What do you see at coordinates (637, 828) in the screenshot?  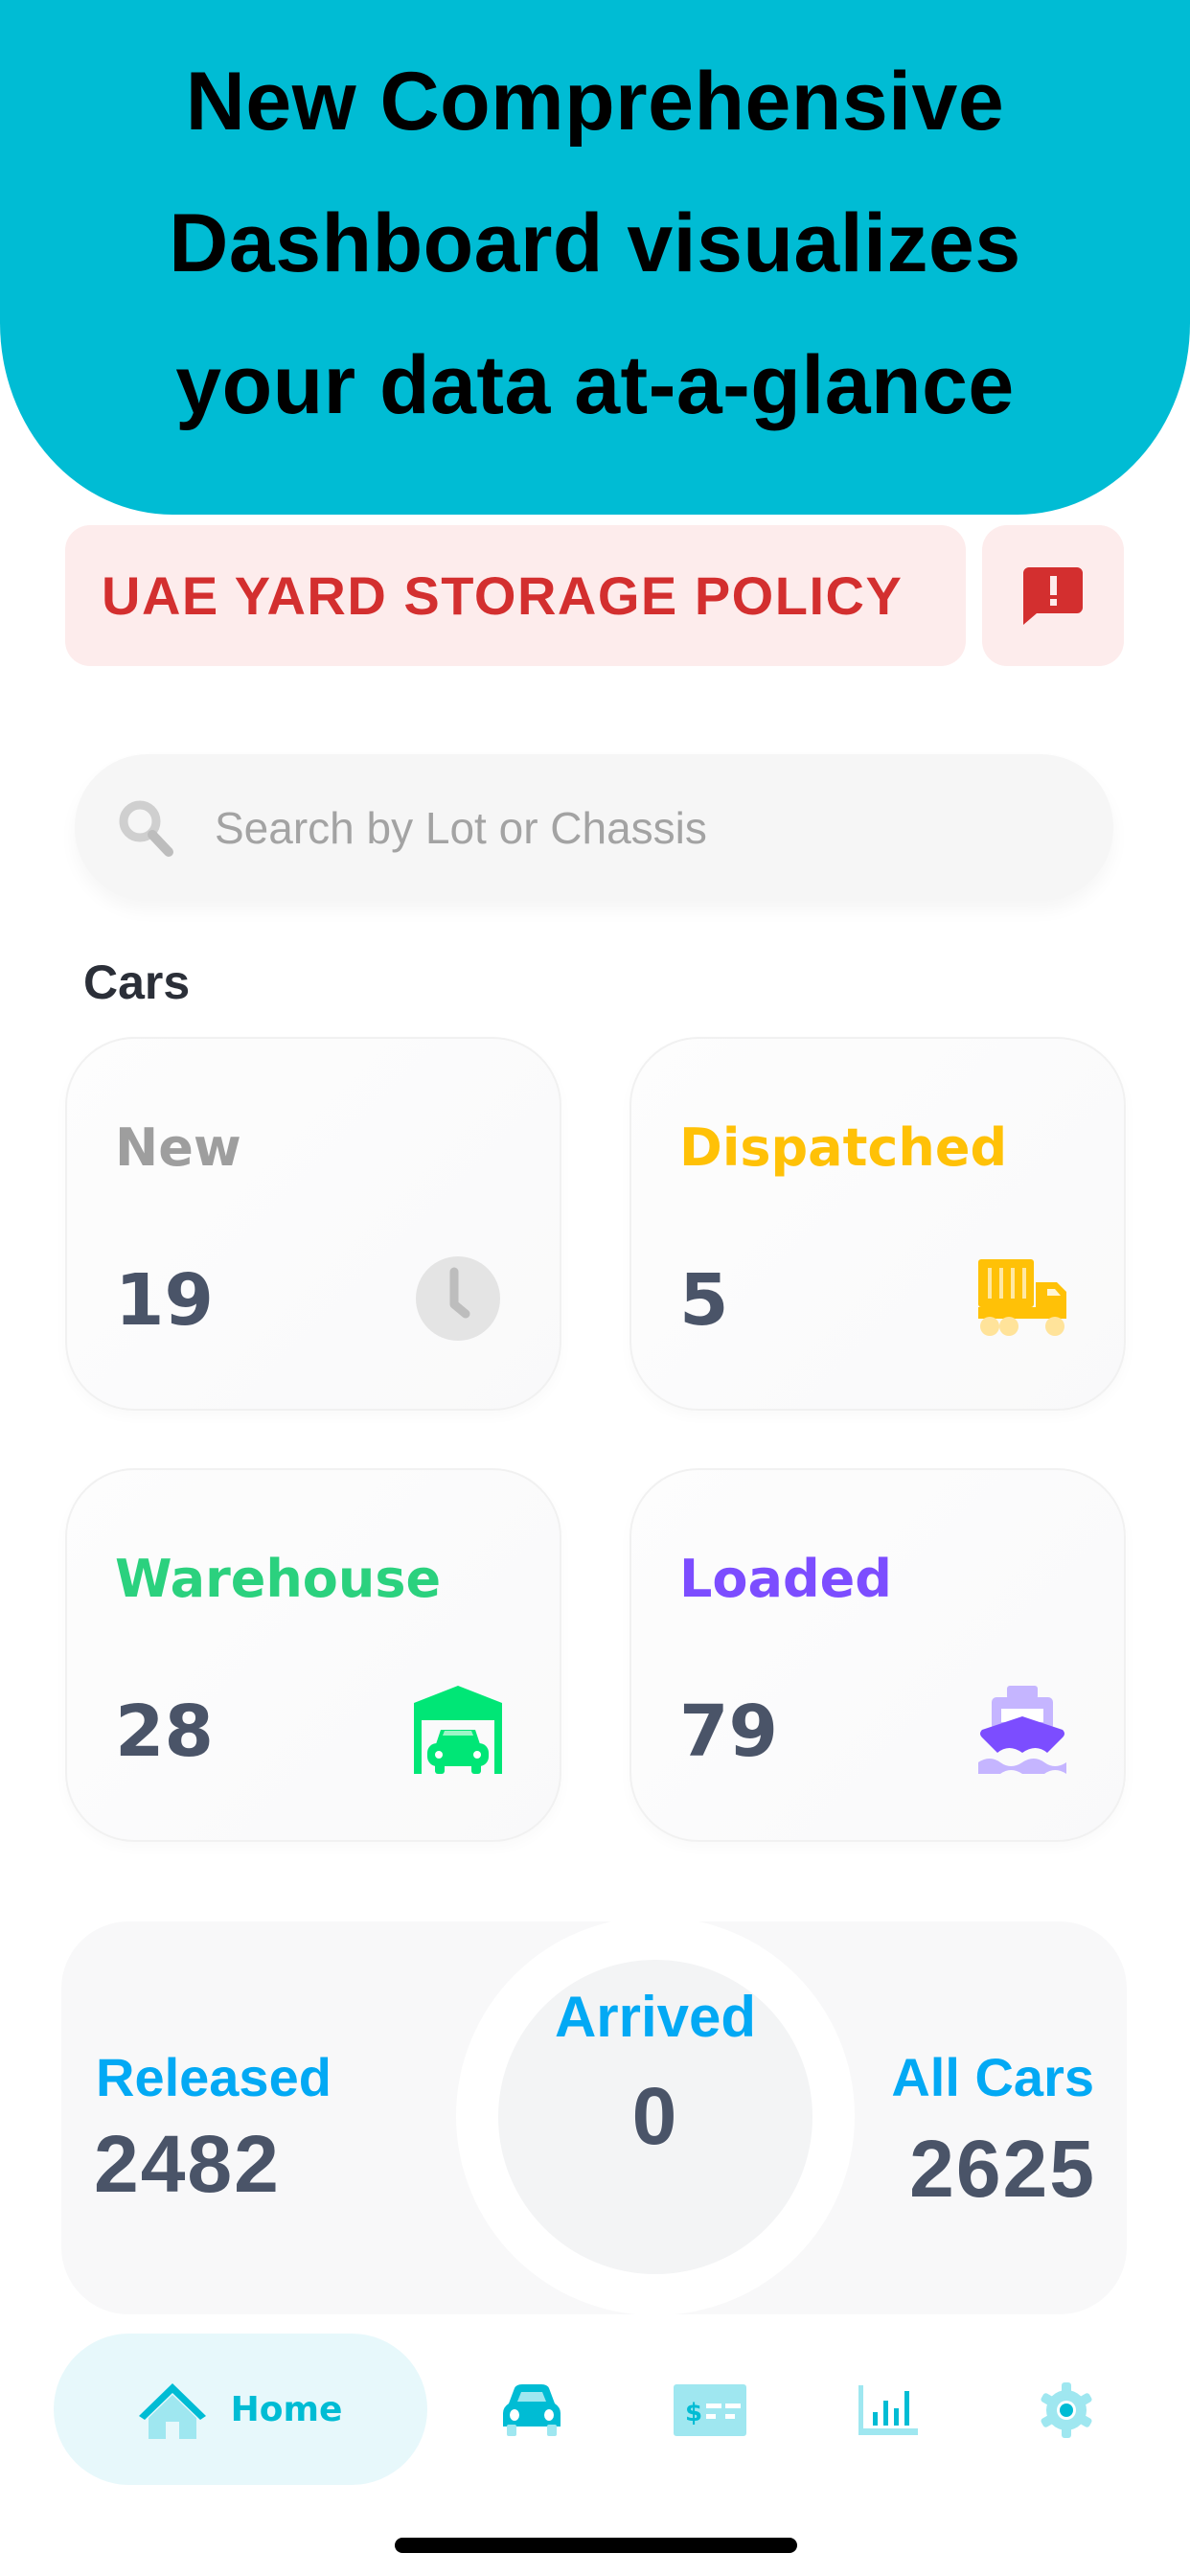 I see `search-input` at bounding box center [637, 828].